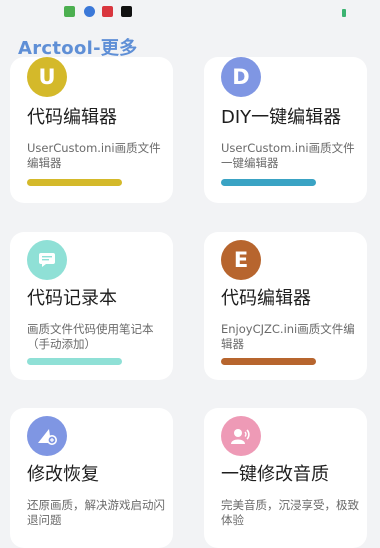 The image size is (380, 548). Describe the element at coordinates (190, 11) in the screenshot. I see `status-bar` at that location.